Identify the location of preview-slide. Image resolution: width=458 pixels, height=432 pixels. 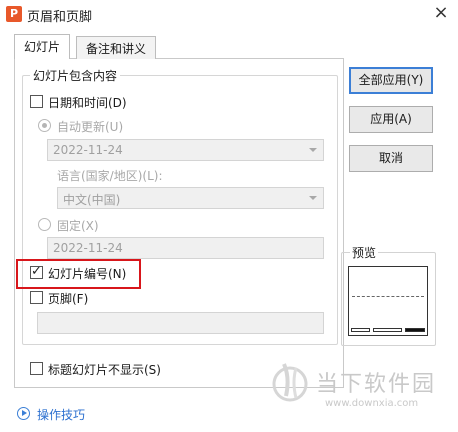
(388, 301).